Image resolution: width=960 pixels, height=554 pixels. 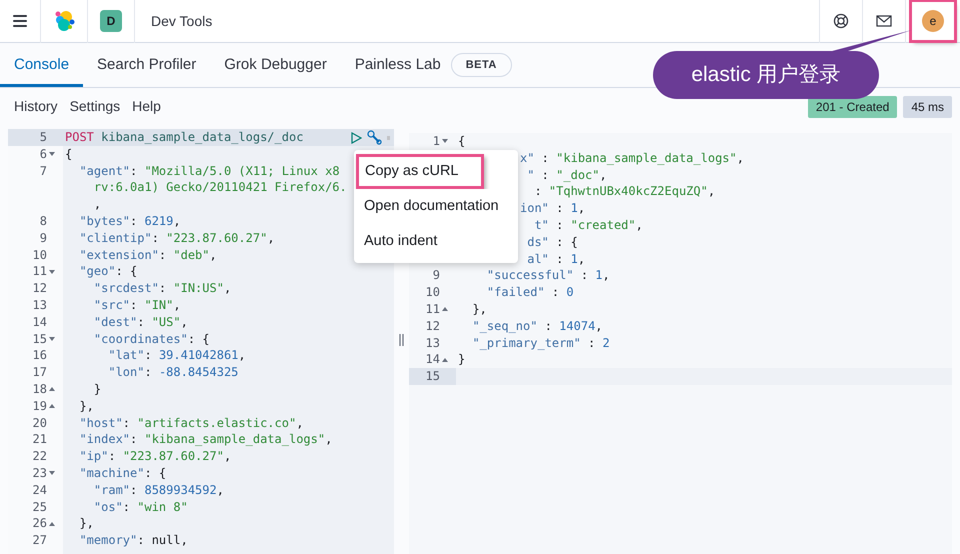 I want to click on help-icon, so click(x=841, y=21).